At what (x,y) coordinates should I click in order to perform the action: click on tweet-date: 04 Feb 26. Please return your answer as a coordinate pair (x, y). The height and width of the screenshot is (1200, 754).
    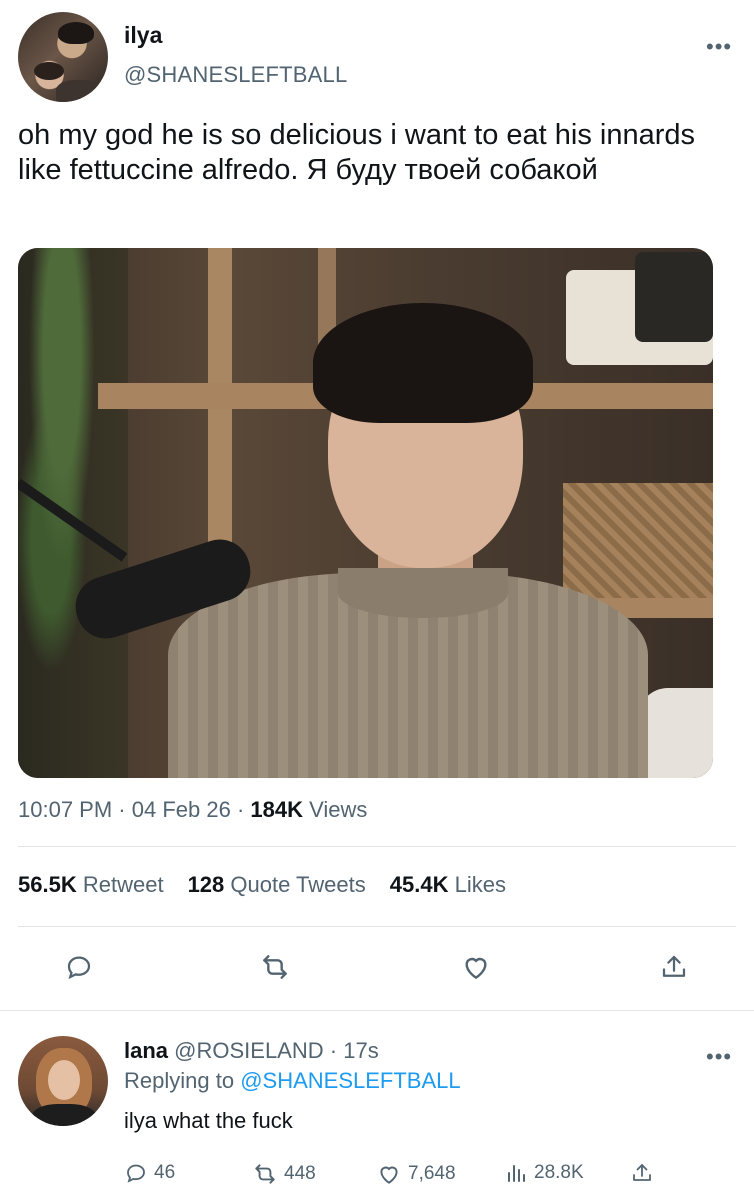
    Looking at the image, I should click on (181, 809).